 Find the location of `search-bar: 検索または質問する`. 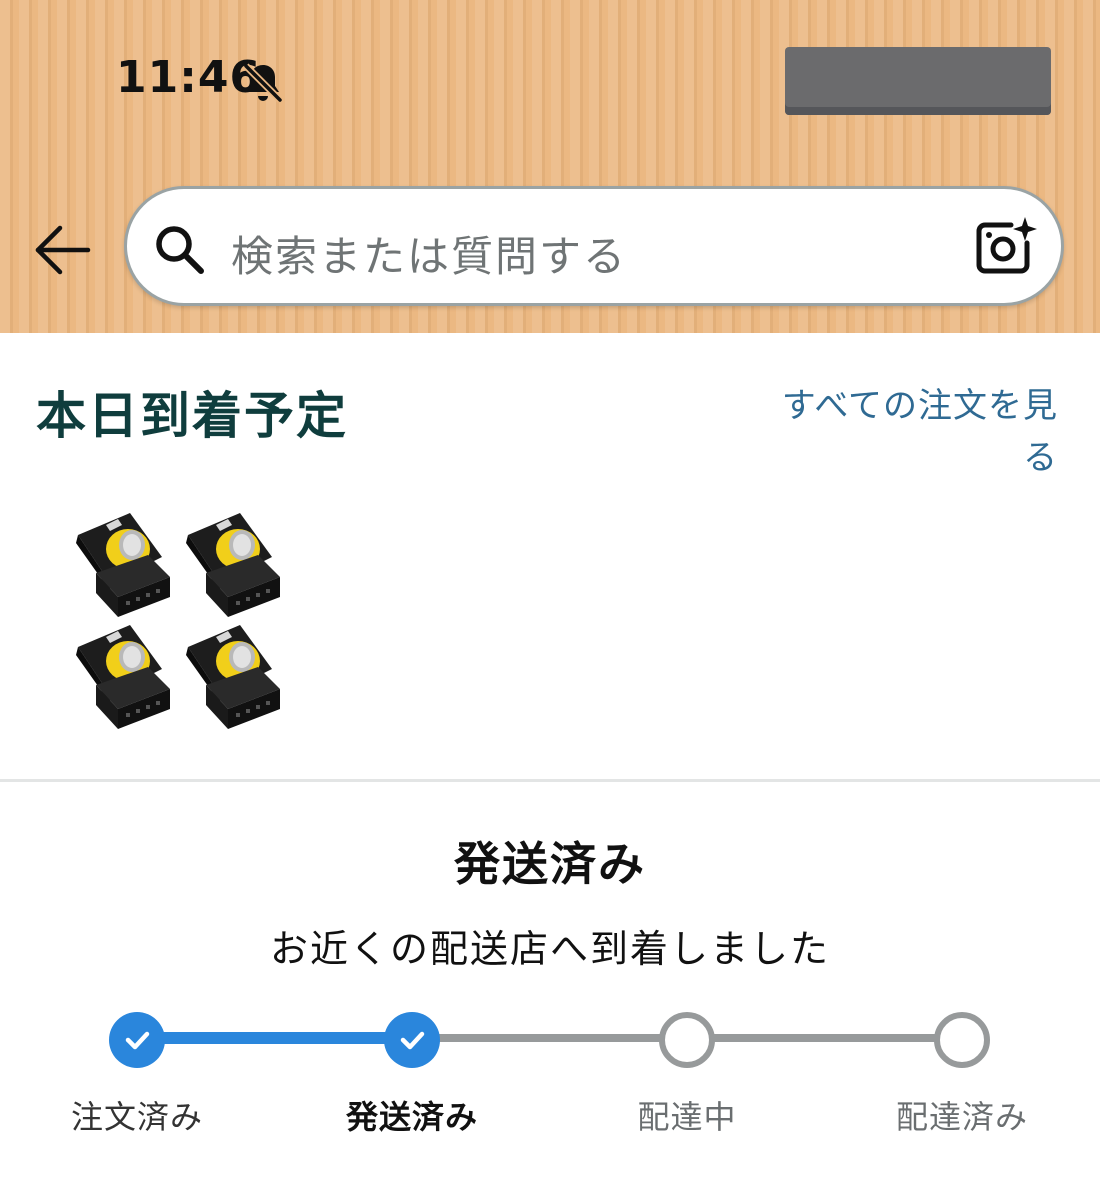

search-bar: 検索または質問する is located at coordinates (594, 246).